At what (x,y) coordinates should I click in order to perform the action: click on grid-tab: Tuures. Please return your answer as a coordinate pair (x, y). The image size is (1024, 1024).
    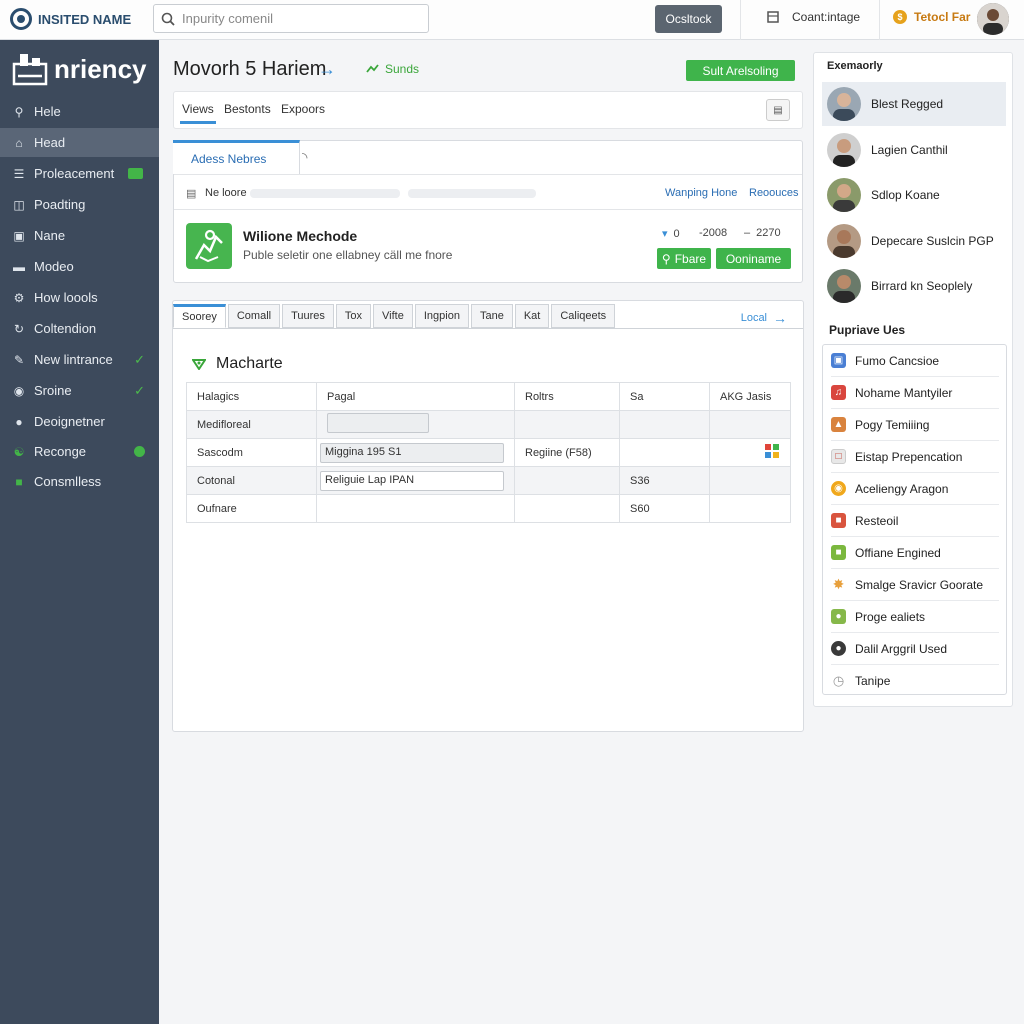
    Looking at the image, I should click on (308, 316).